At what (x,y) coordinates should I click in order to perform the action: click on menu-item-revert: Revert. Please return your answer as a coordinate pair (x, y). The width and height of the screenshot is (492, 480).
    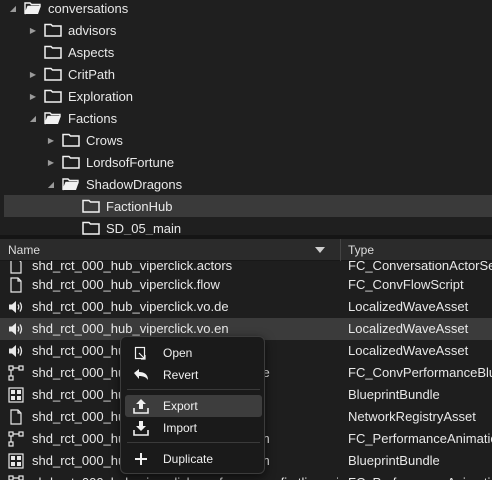
    Looking at the image, I should click on (193, 375).